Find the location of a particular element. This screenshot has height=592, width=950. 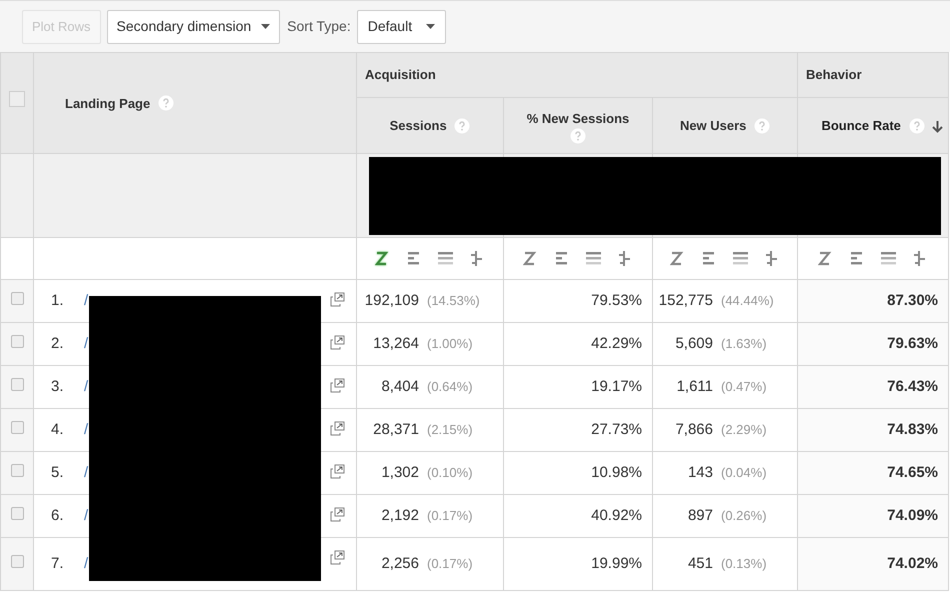

row-number: 7. is located at coordinates (58, 564).